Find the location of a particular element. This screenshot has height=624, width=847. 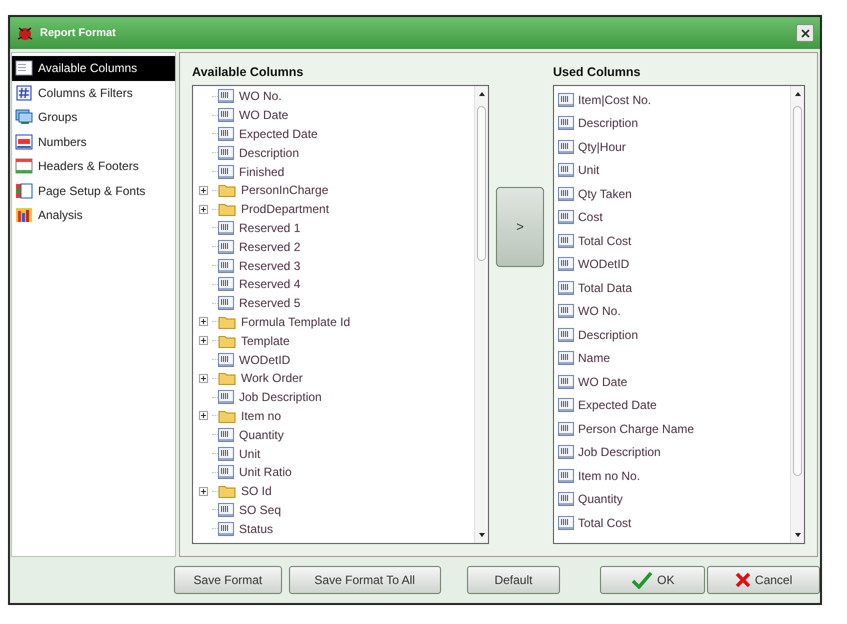

numbers-icon is located at coordinates (24, 142).